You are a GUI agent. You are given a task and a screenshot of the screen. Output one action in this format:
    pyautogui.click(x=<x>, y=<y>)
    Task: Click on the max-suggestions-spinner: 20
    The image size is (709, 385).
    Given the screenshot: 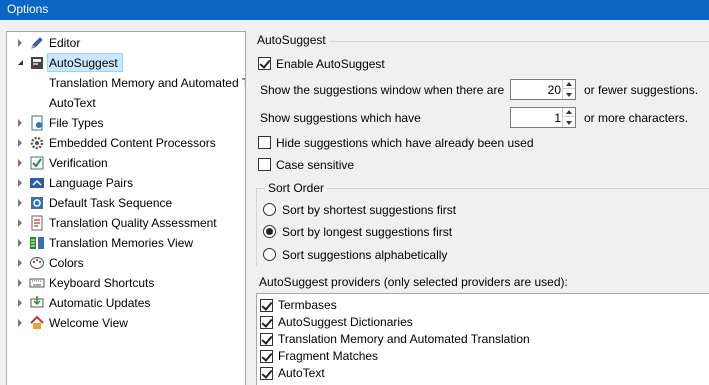 What is the action you would take?
    pyautogui.click(x=543, y=89)
    